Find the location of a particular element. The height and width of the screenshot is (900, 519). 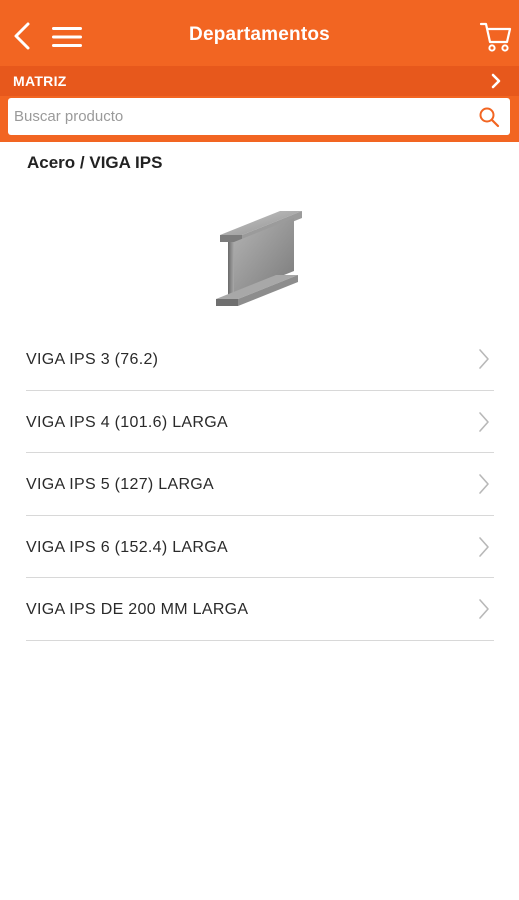

list-item-label: VIGA IPS DE 200 MM LARGA is located at coordinates (137, 609).